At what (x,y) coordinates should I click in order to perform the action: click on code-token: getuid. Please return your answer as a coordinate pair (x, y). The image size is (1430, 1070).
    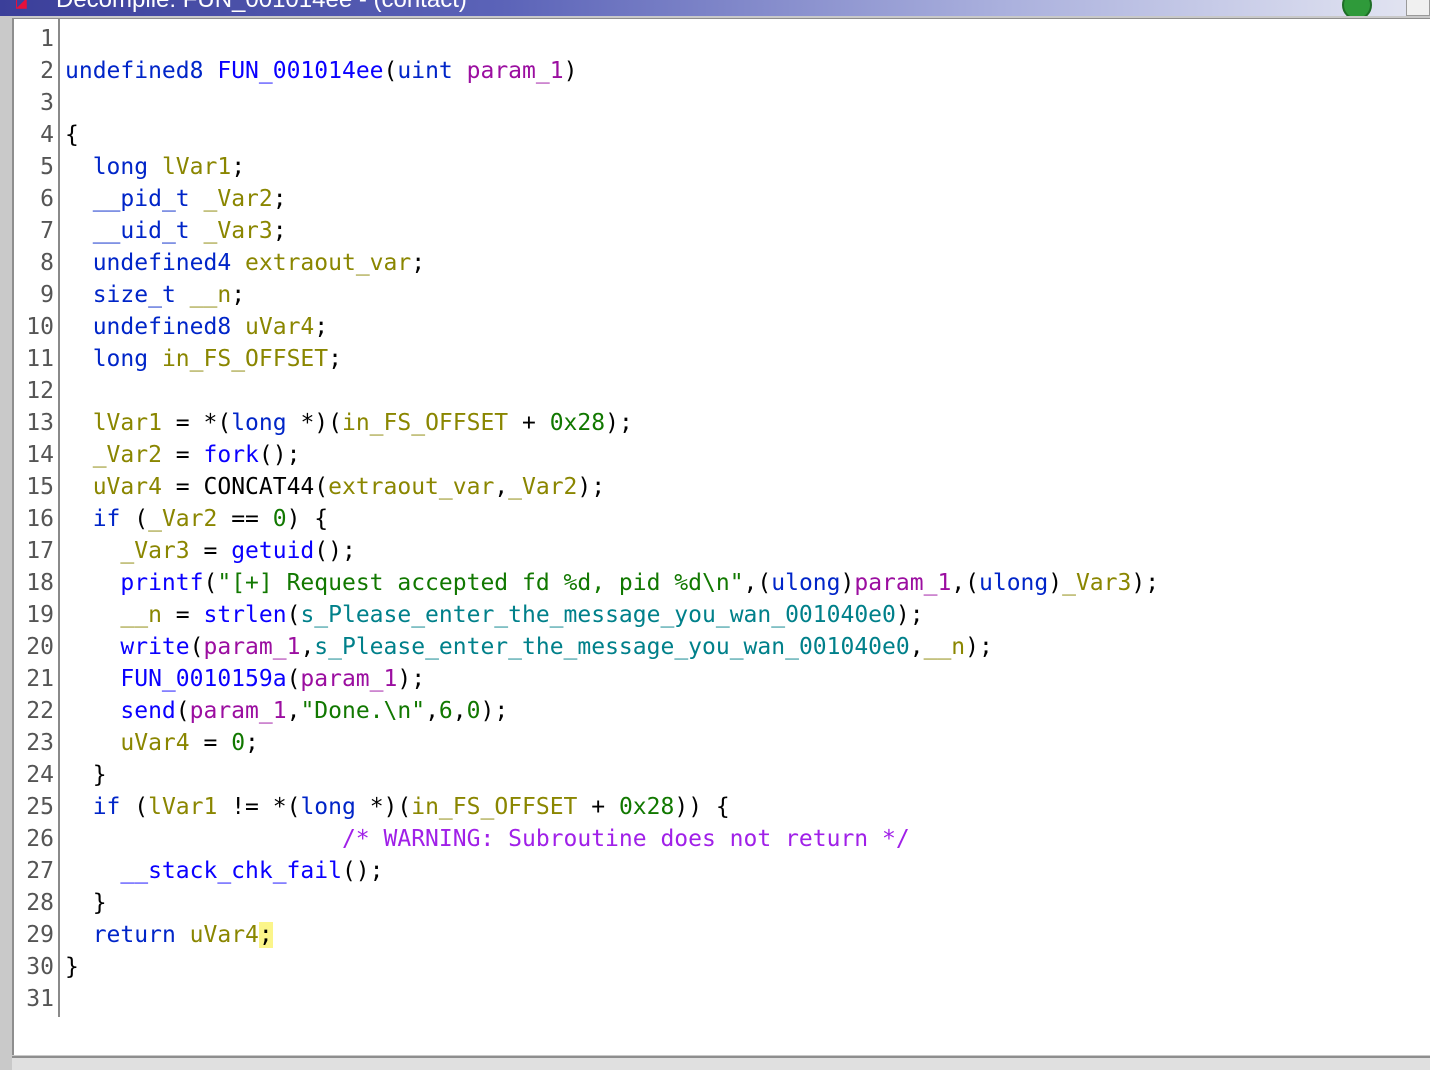
    Looking at the image, I should click on (272, 551).